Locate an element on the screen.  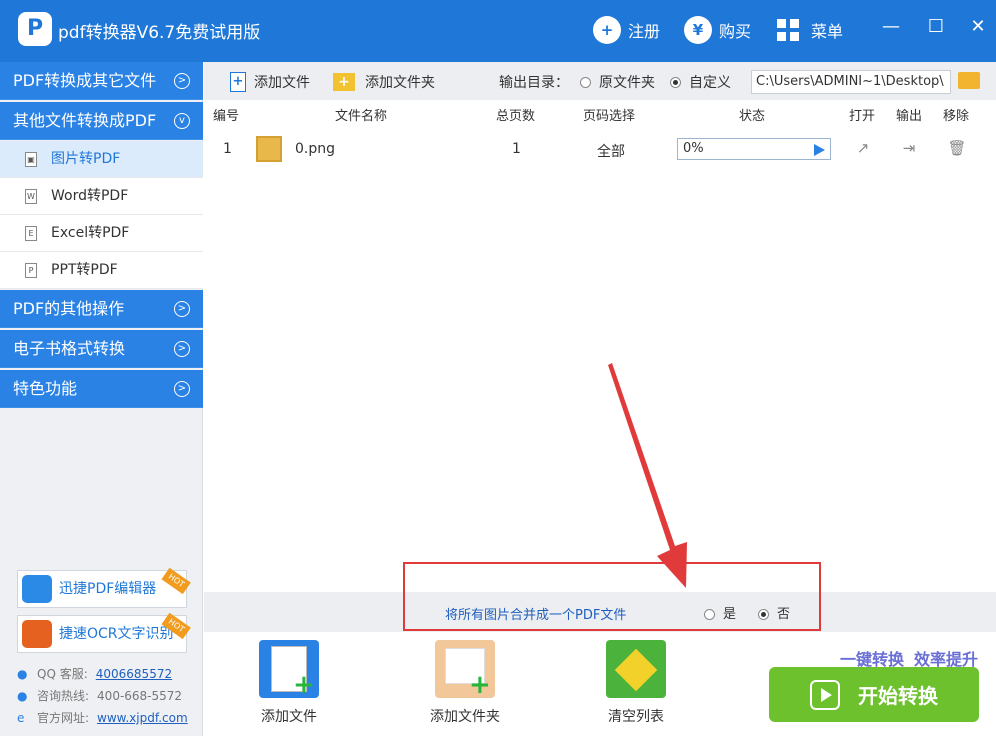
output-dir-label: 输出目录： is located at coordinates (534, 83).